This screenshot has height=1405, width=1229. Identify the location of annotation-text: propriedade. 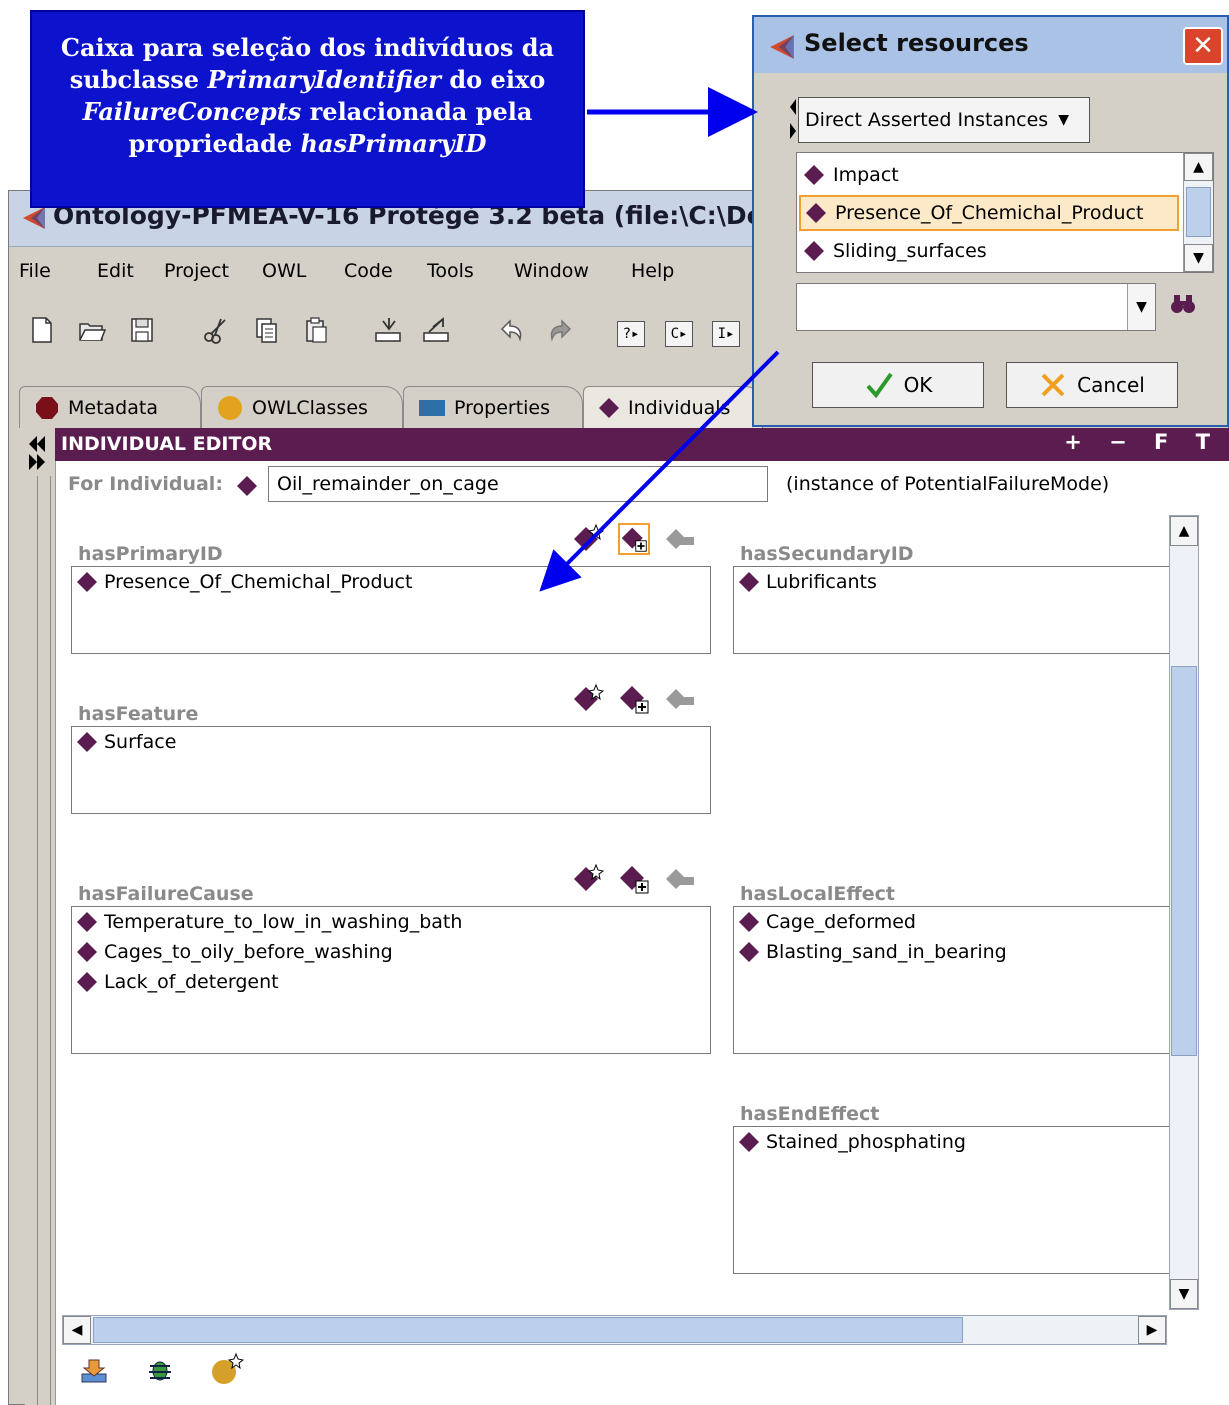
(214, 143).